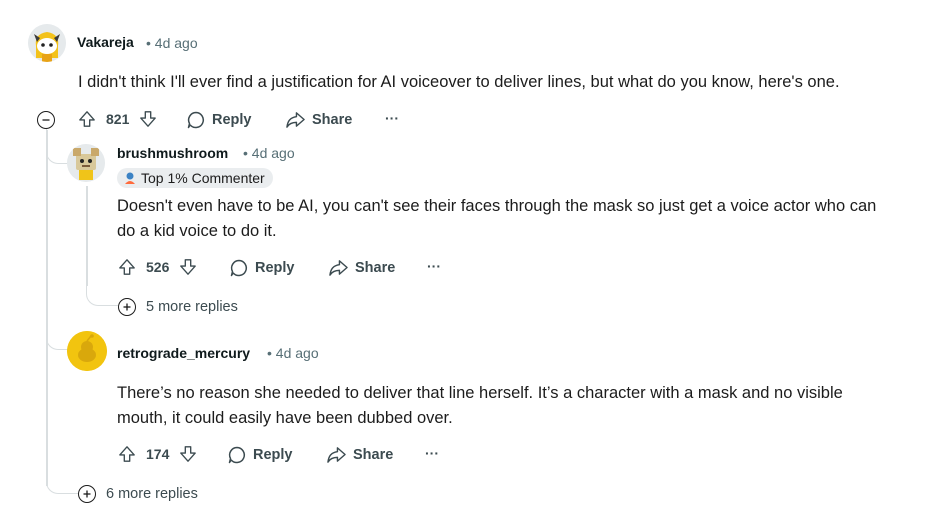  I want to click on vote-count: 821, so click(118, 119).